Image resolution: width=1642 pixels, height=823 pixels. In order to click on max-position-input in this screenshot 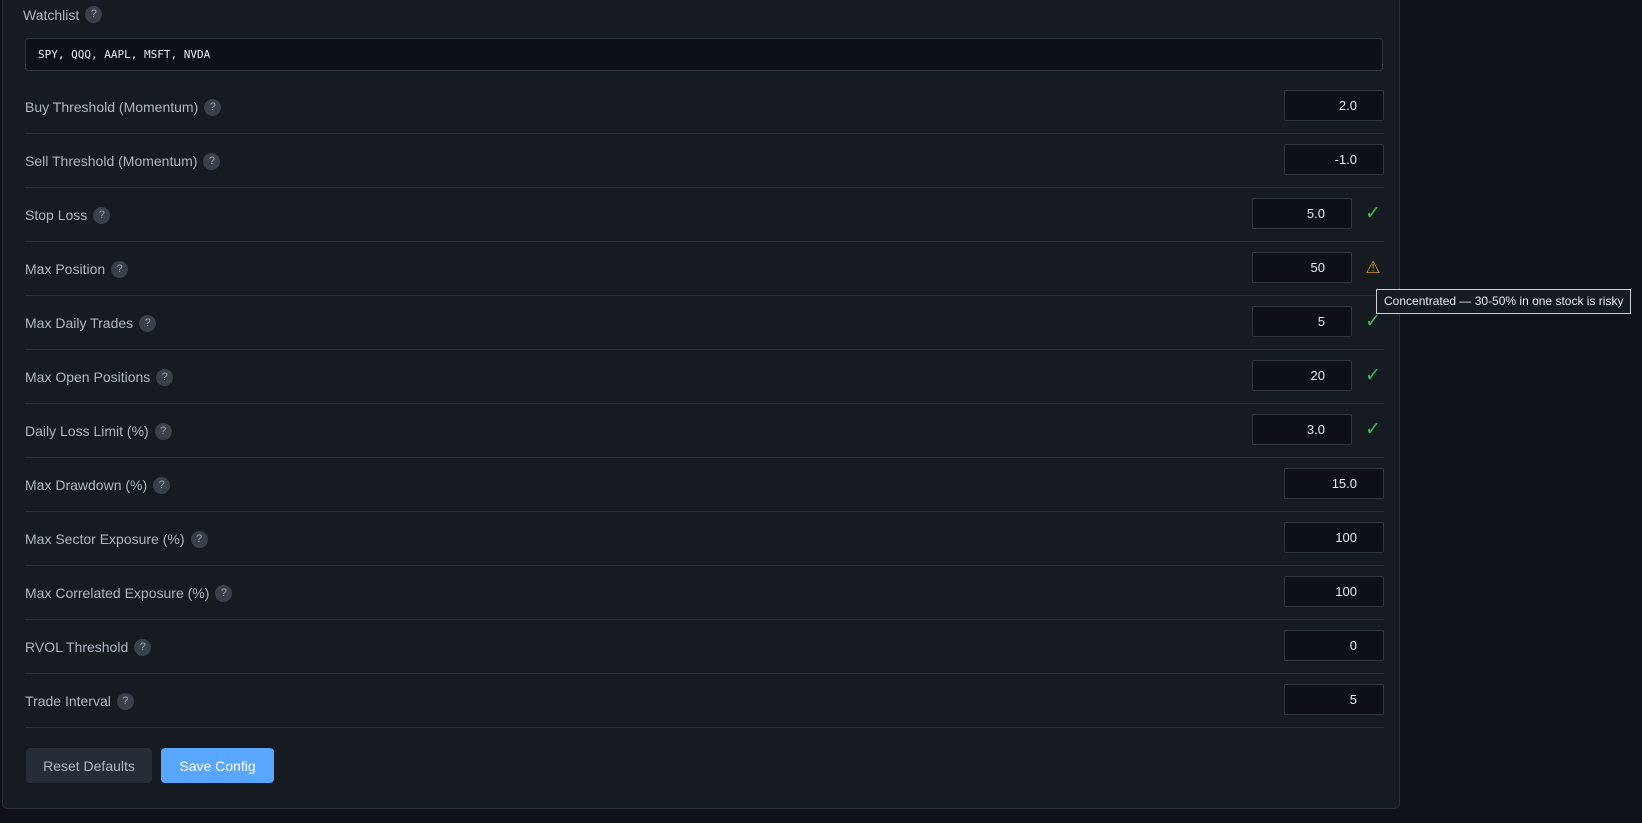, I will do `click(1302, 267)`.